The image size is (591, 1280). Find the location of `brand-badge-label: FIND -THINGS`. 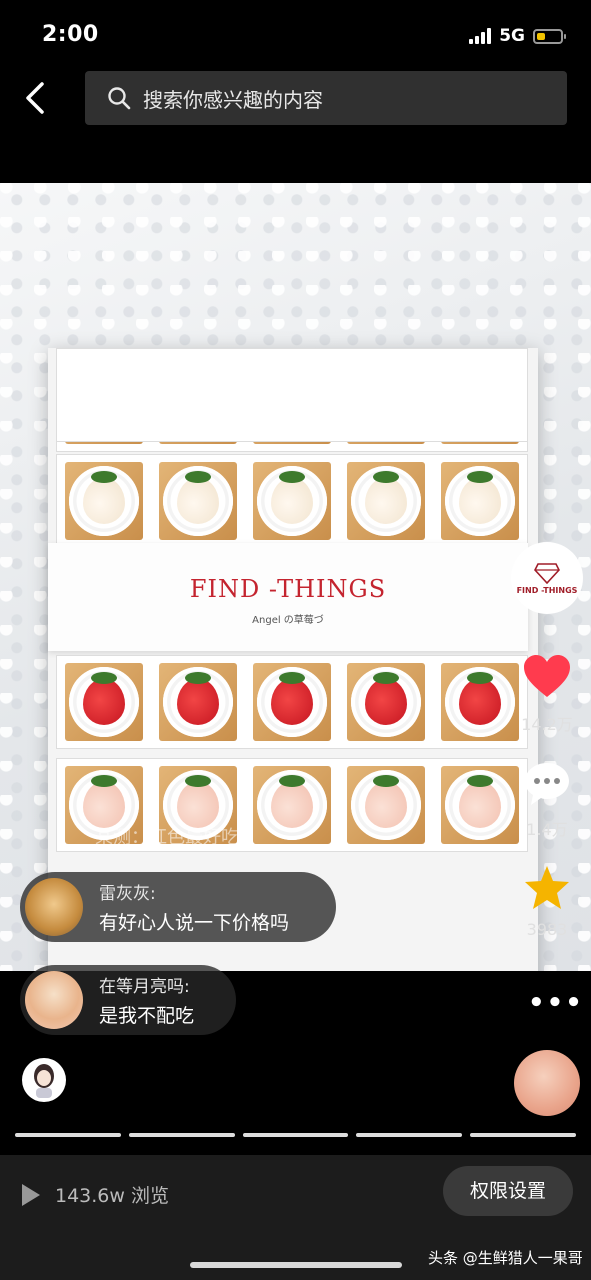

brand-badge-label: FIND -THINGS is located at coordinates (547, 590).